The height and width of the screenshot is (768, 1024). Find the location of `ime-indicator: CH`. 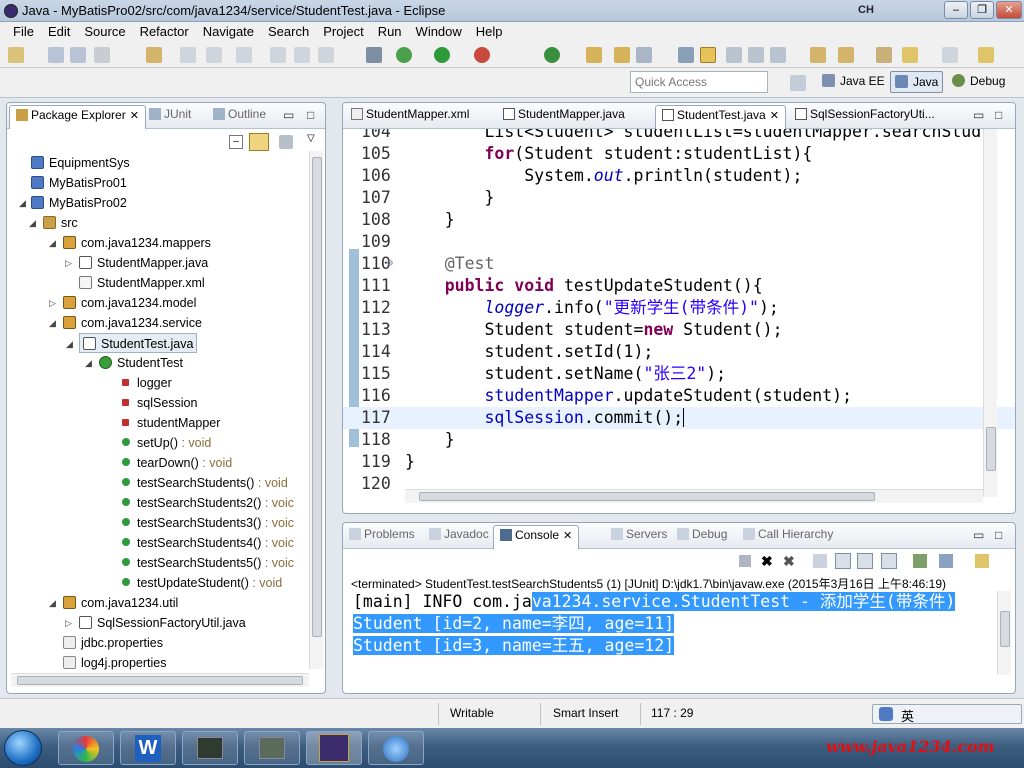

ime-indicator: CH is located at coordinates (866, 10).